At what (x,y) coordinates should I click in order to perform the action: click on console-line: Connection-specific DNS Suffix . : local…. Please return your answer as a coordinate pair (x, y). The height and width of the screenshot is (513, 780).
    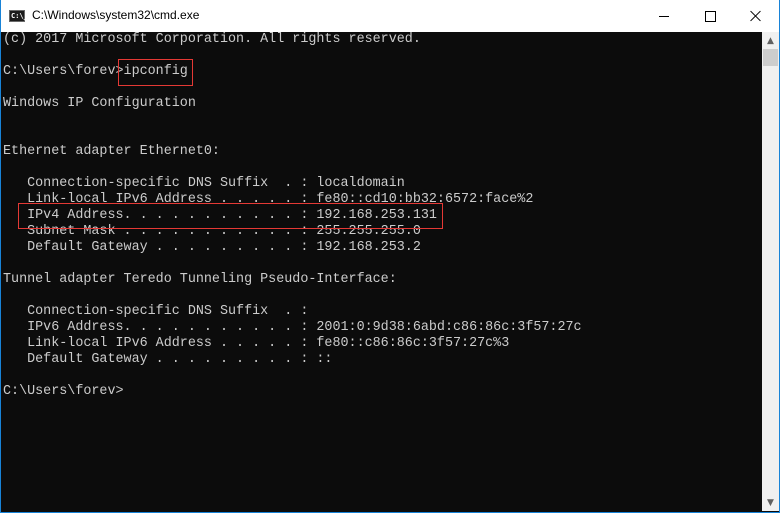
    Looking at the image, I should click on (204, 183).